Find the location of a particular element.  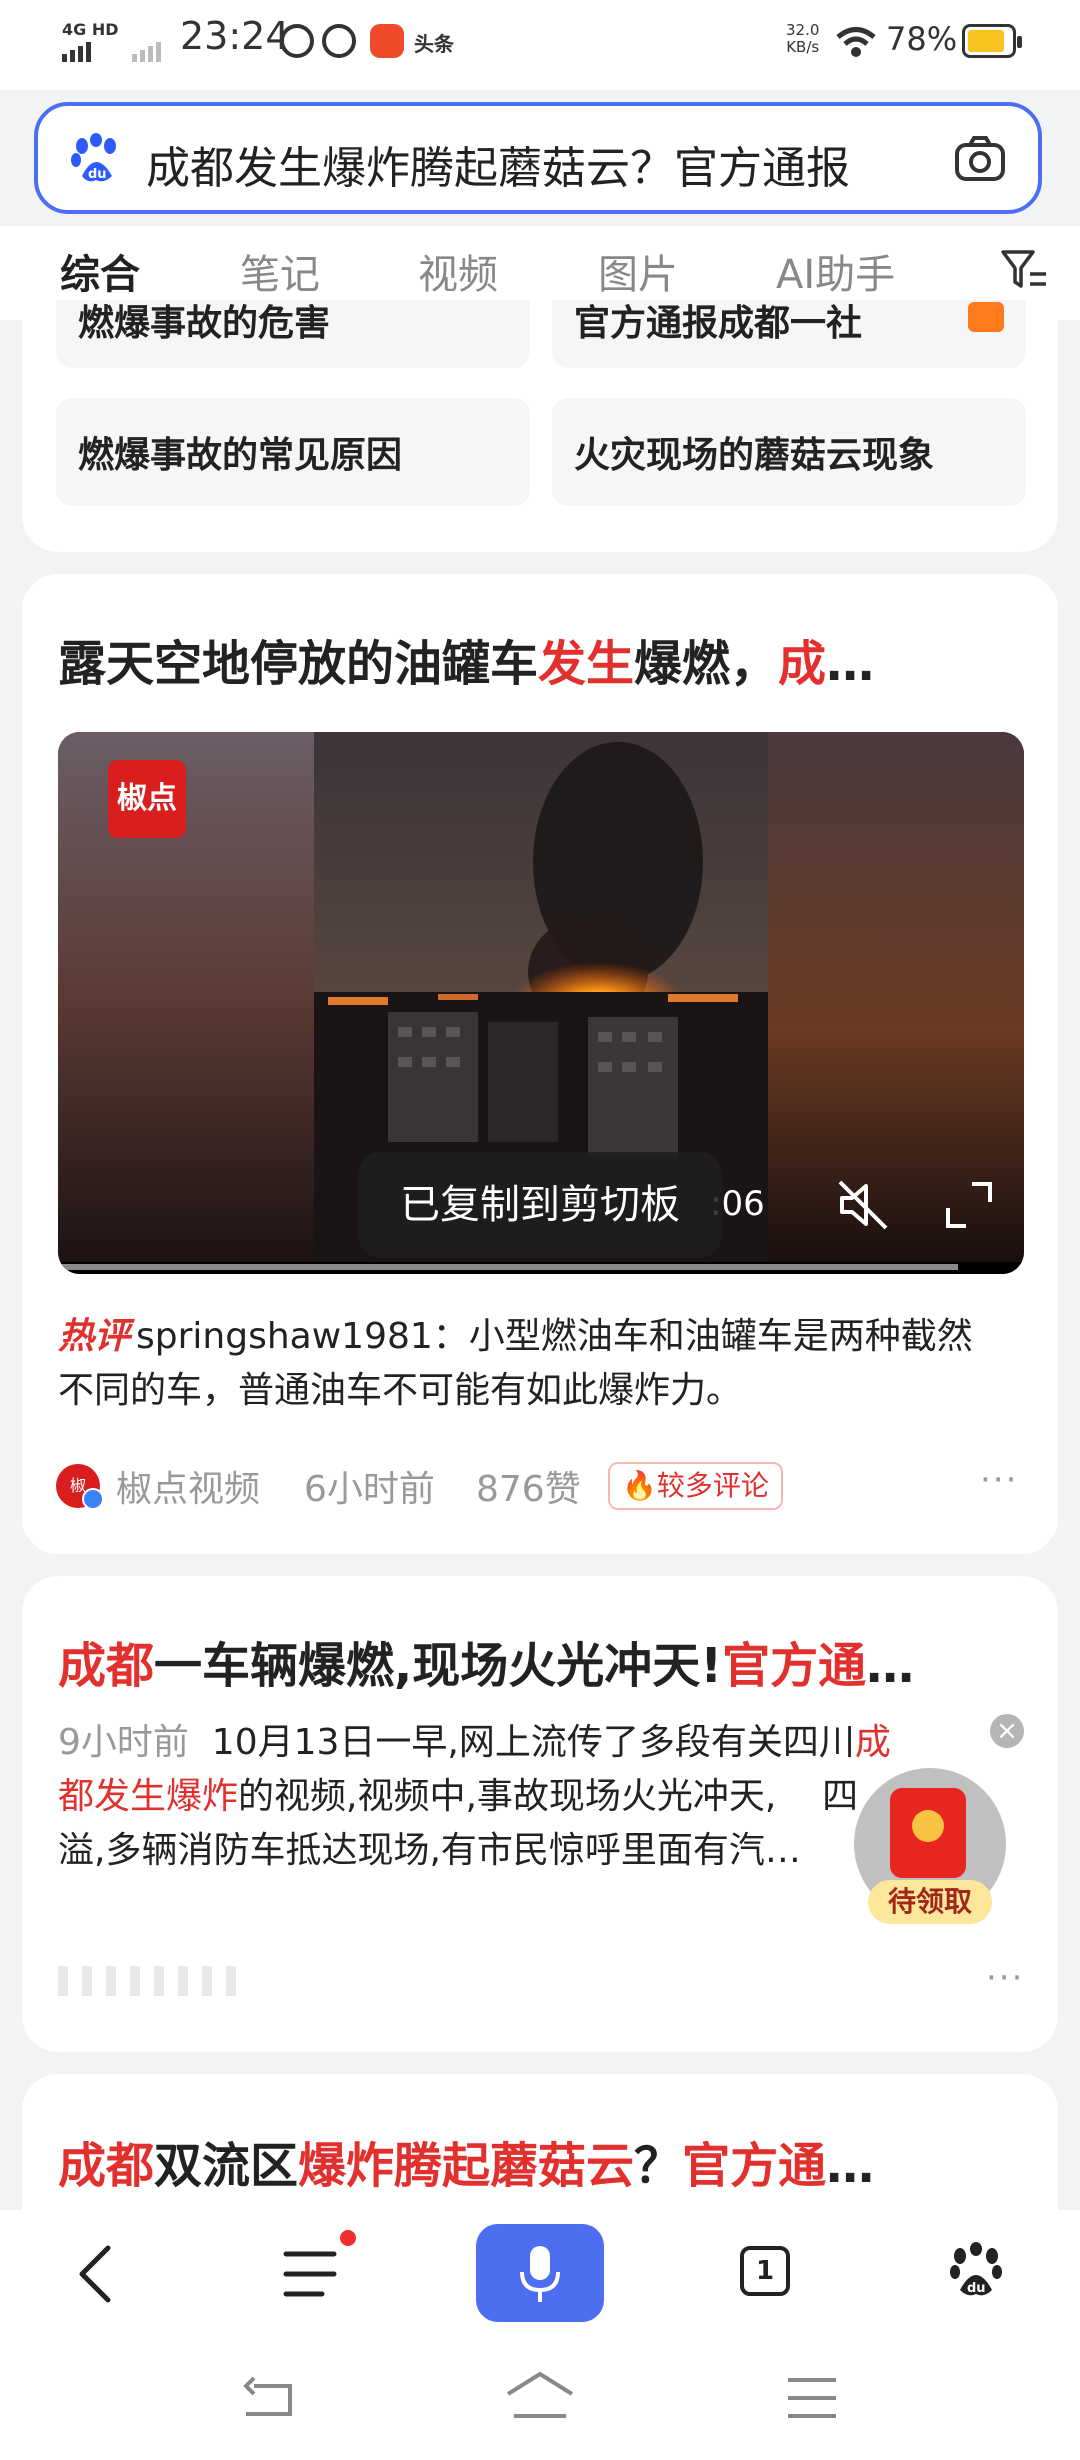

source-name: 椒点视频 is located at coordinates (188, 1486).